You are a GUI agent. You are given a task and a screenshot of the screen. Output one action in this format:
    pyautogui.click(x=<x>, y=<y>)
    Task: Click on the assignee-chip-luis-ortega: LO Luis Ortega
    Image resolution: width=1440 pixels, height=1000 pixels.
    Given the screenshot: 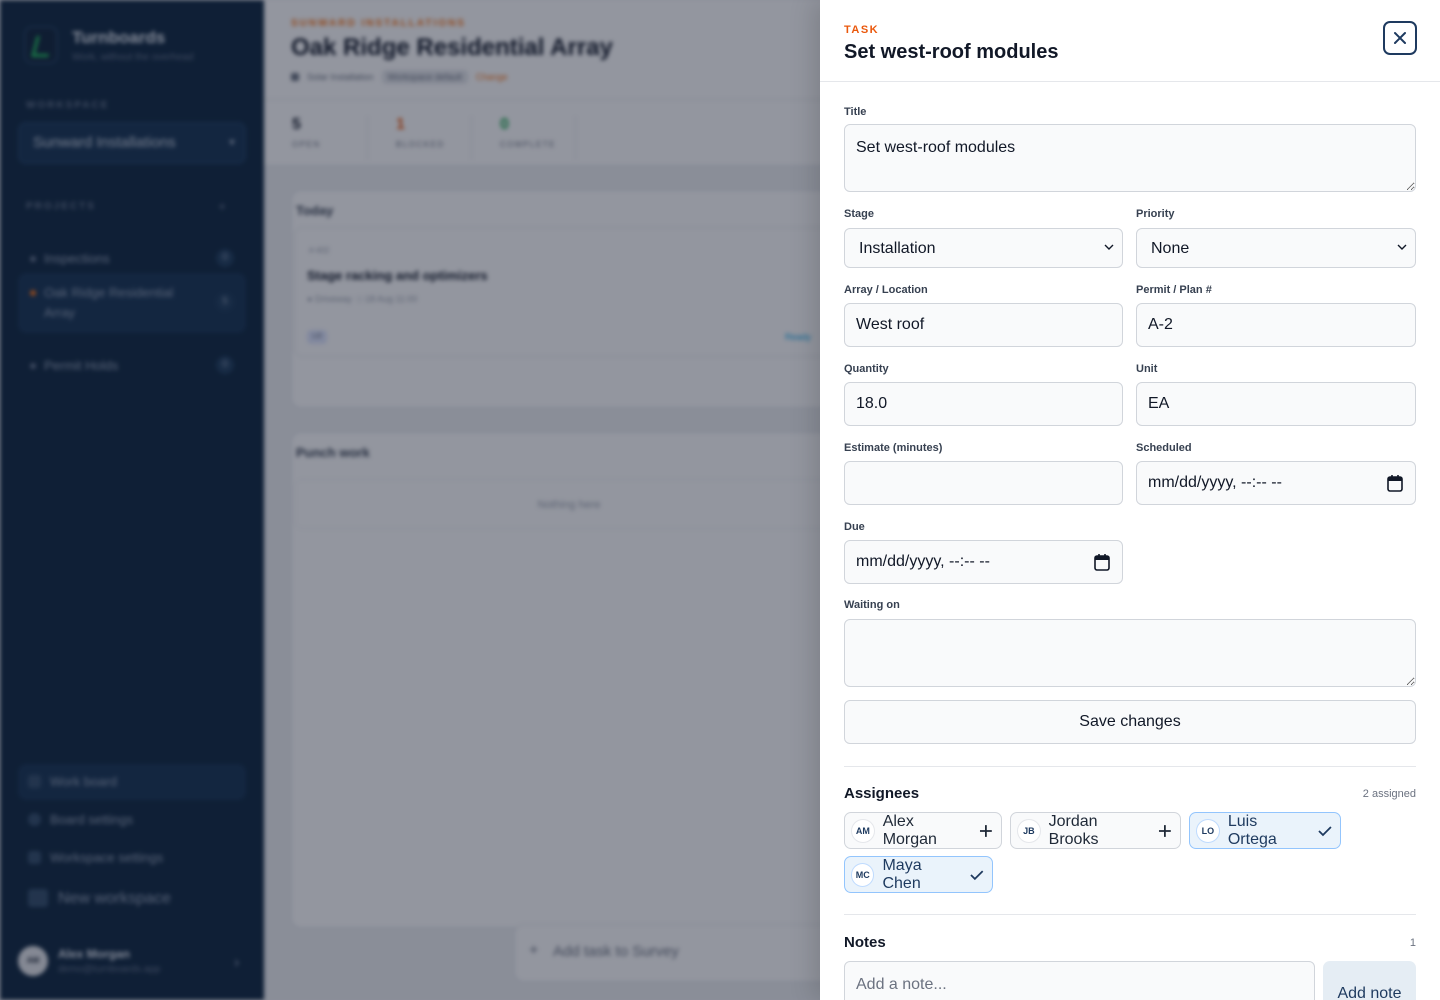 What is the action you would take?
    pyautogui.click(x=1265, y=830)
    